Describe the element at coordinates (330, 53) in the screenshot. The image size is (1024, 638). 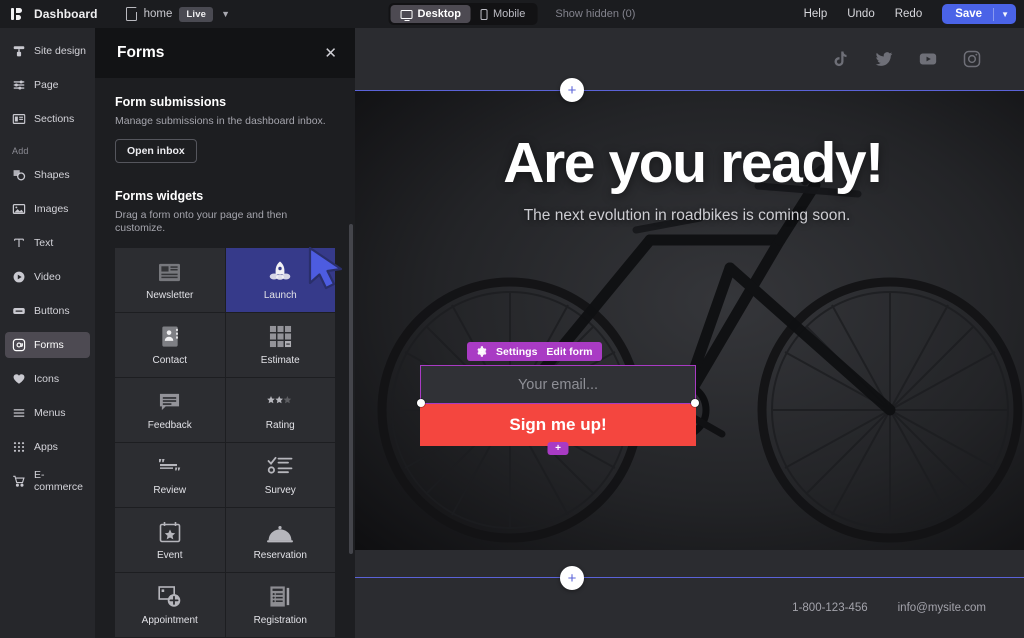
I see `close-x-icon: ✕` at that location.